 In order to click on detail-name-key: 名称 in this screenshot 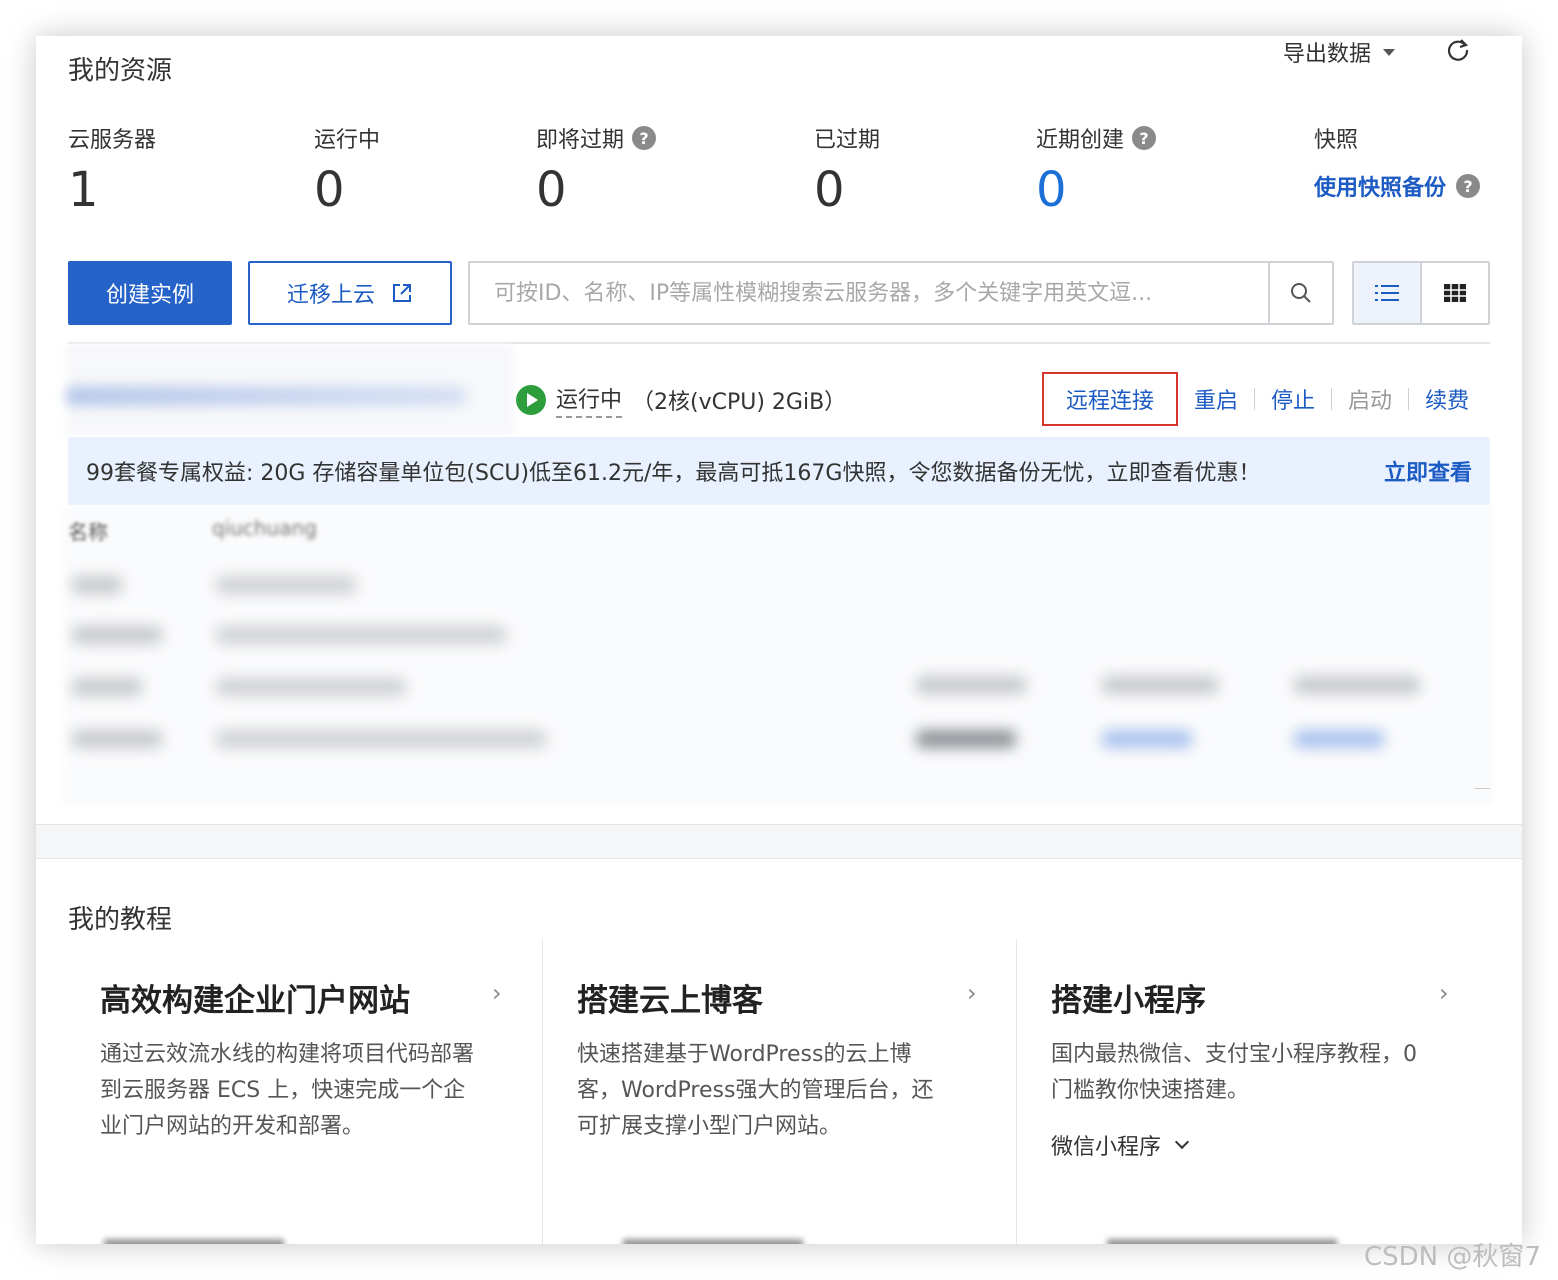, I will do `click(88, 532)`.